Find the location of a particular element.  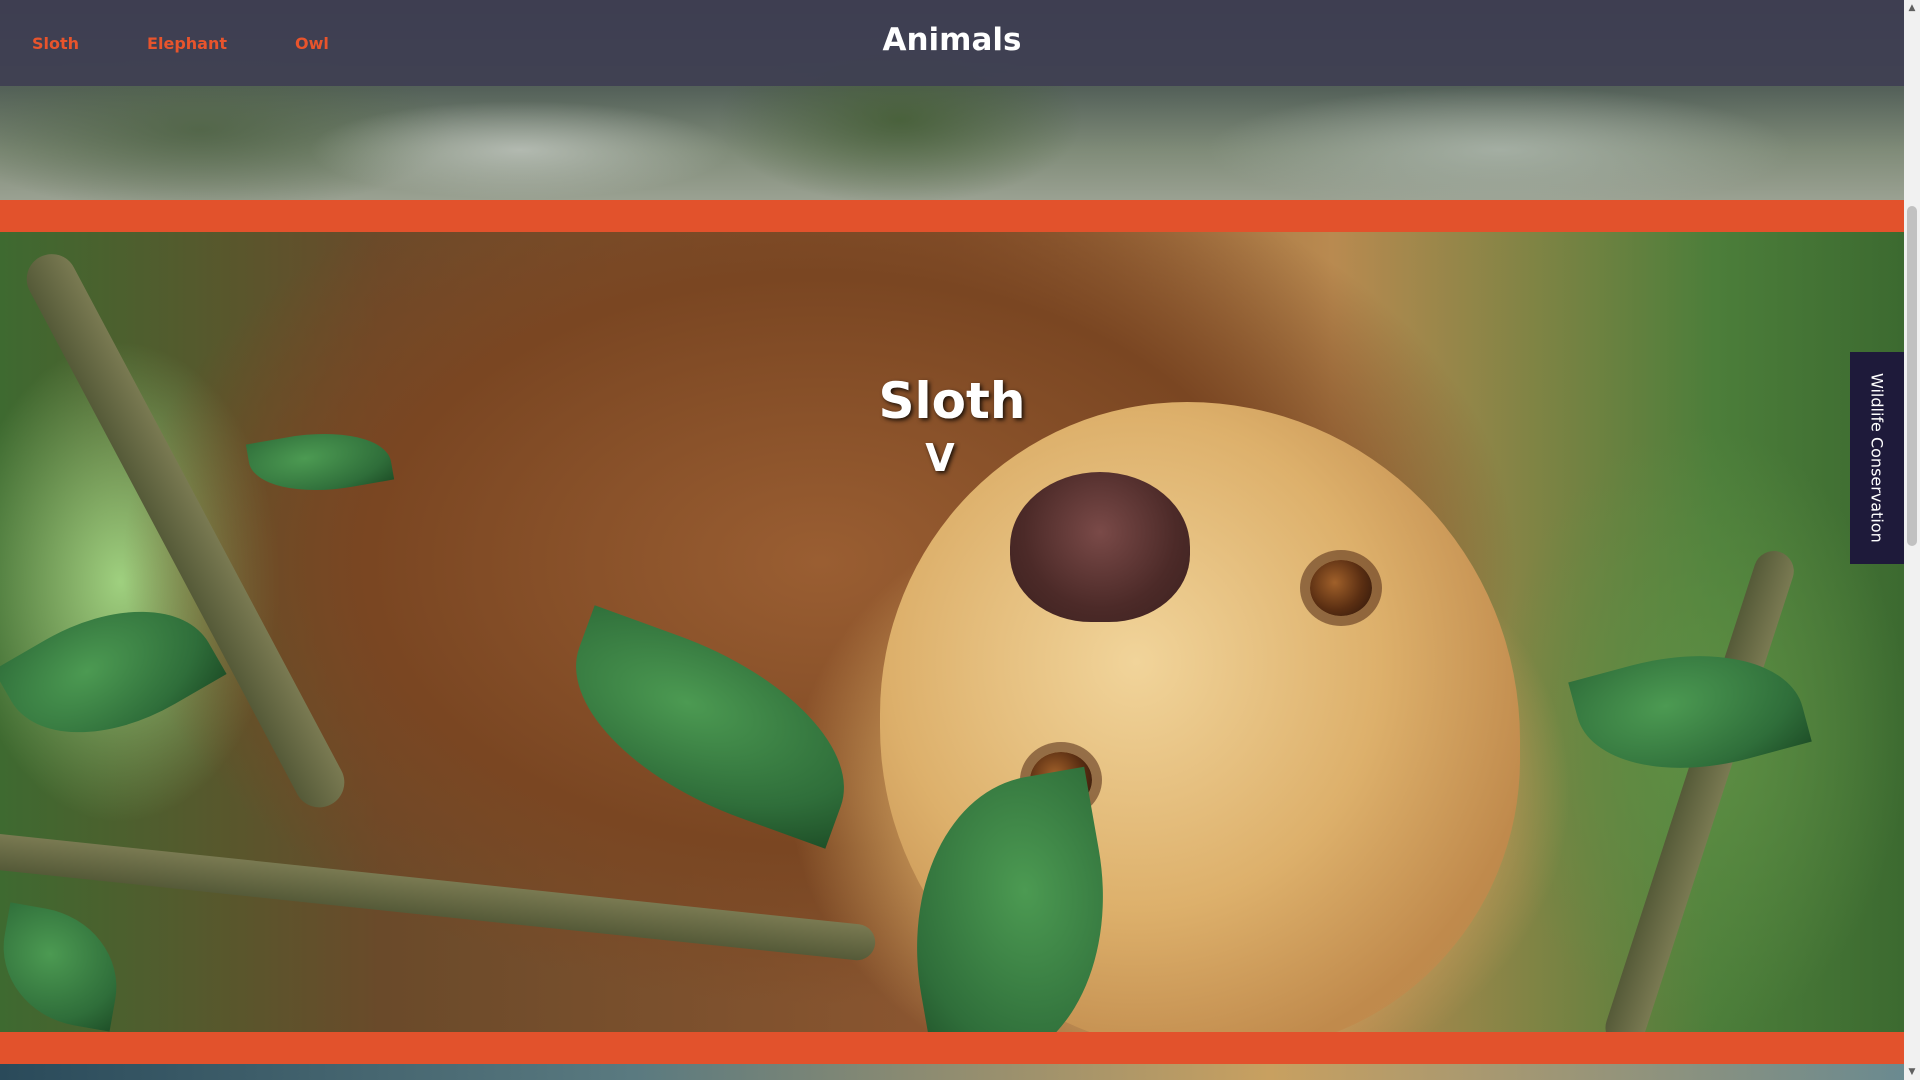

scrollbar-thumb is located at coordinates (1912, 376).